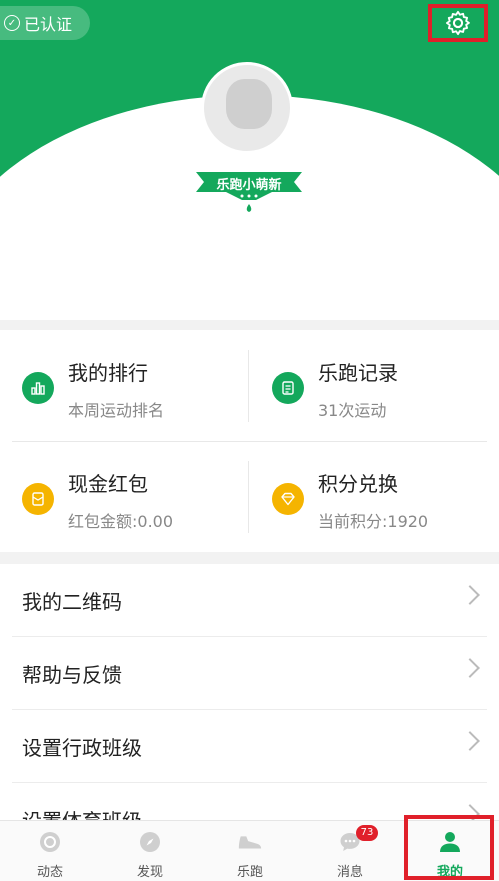 The image size is (499, 881). I want to click on tab-label: 发现, so click(149, 872).